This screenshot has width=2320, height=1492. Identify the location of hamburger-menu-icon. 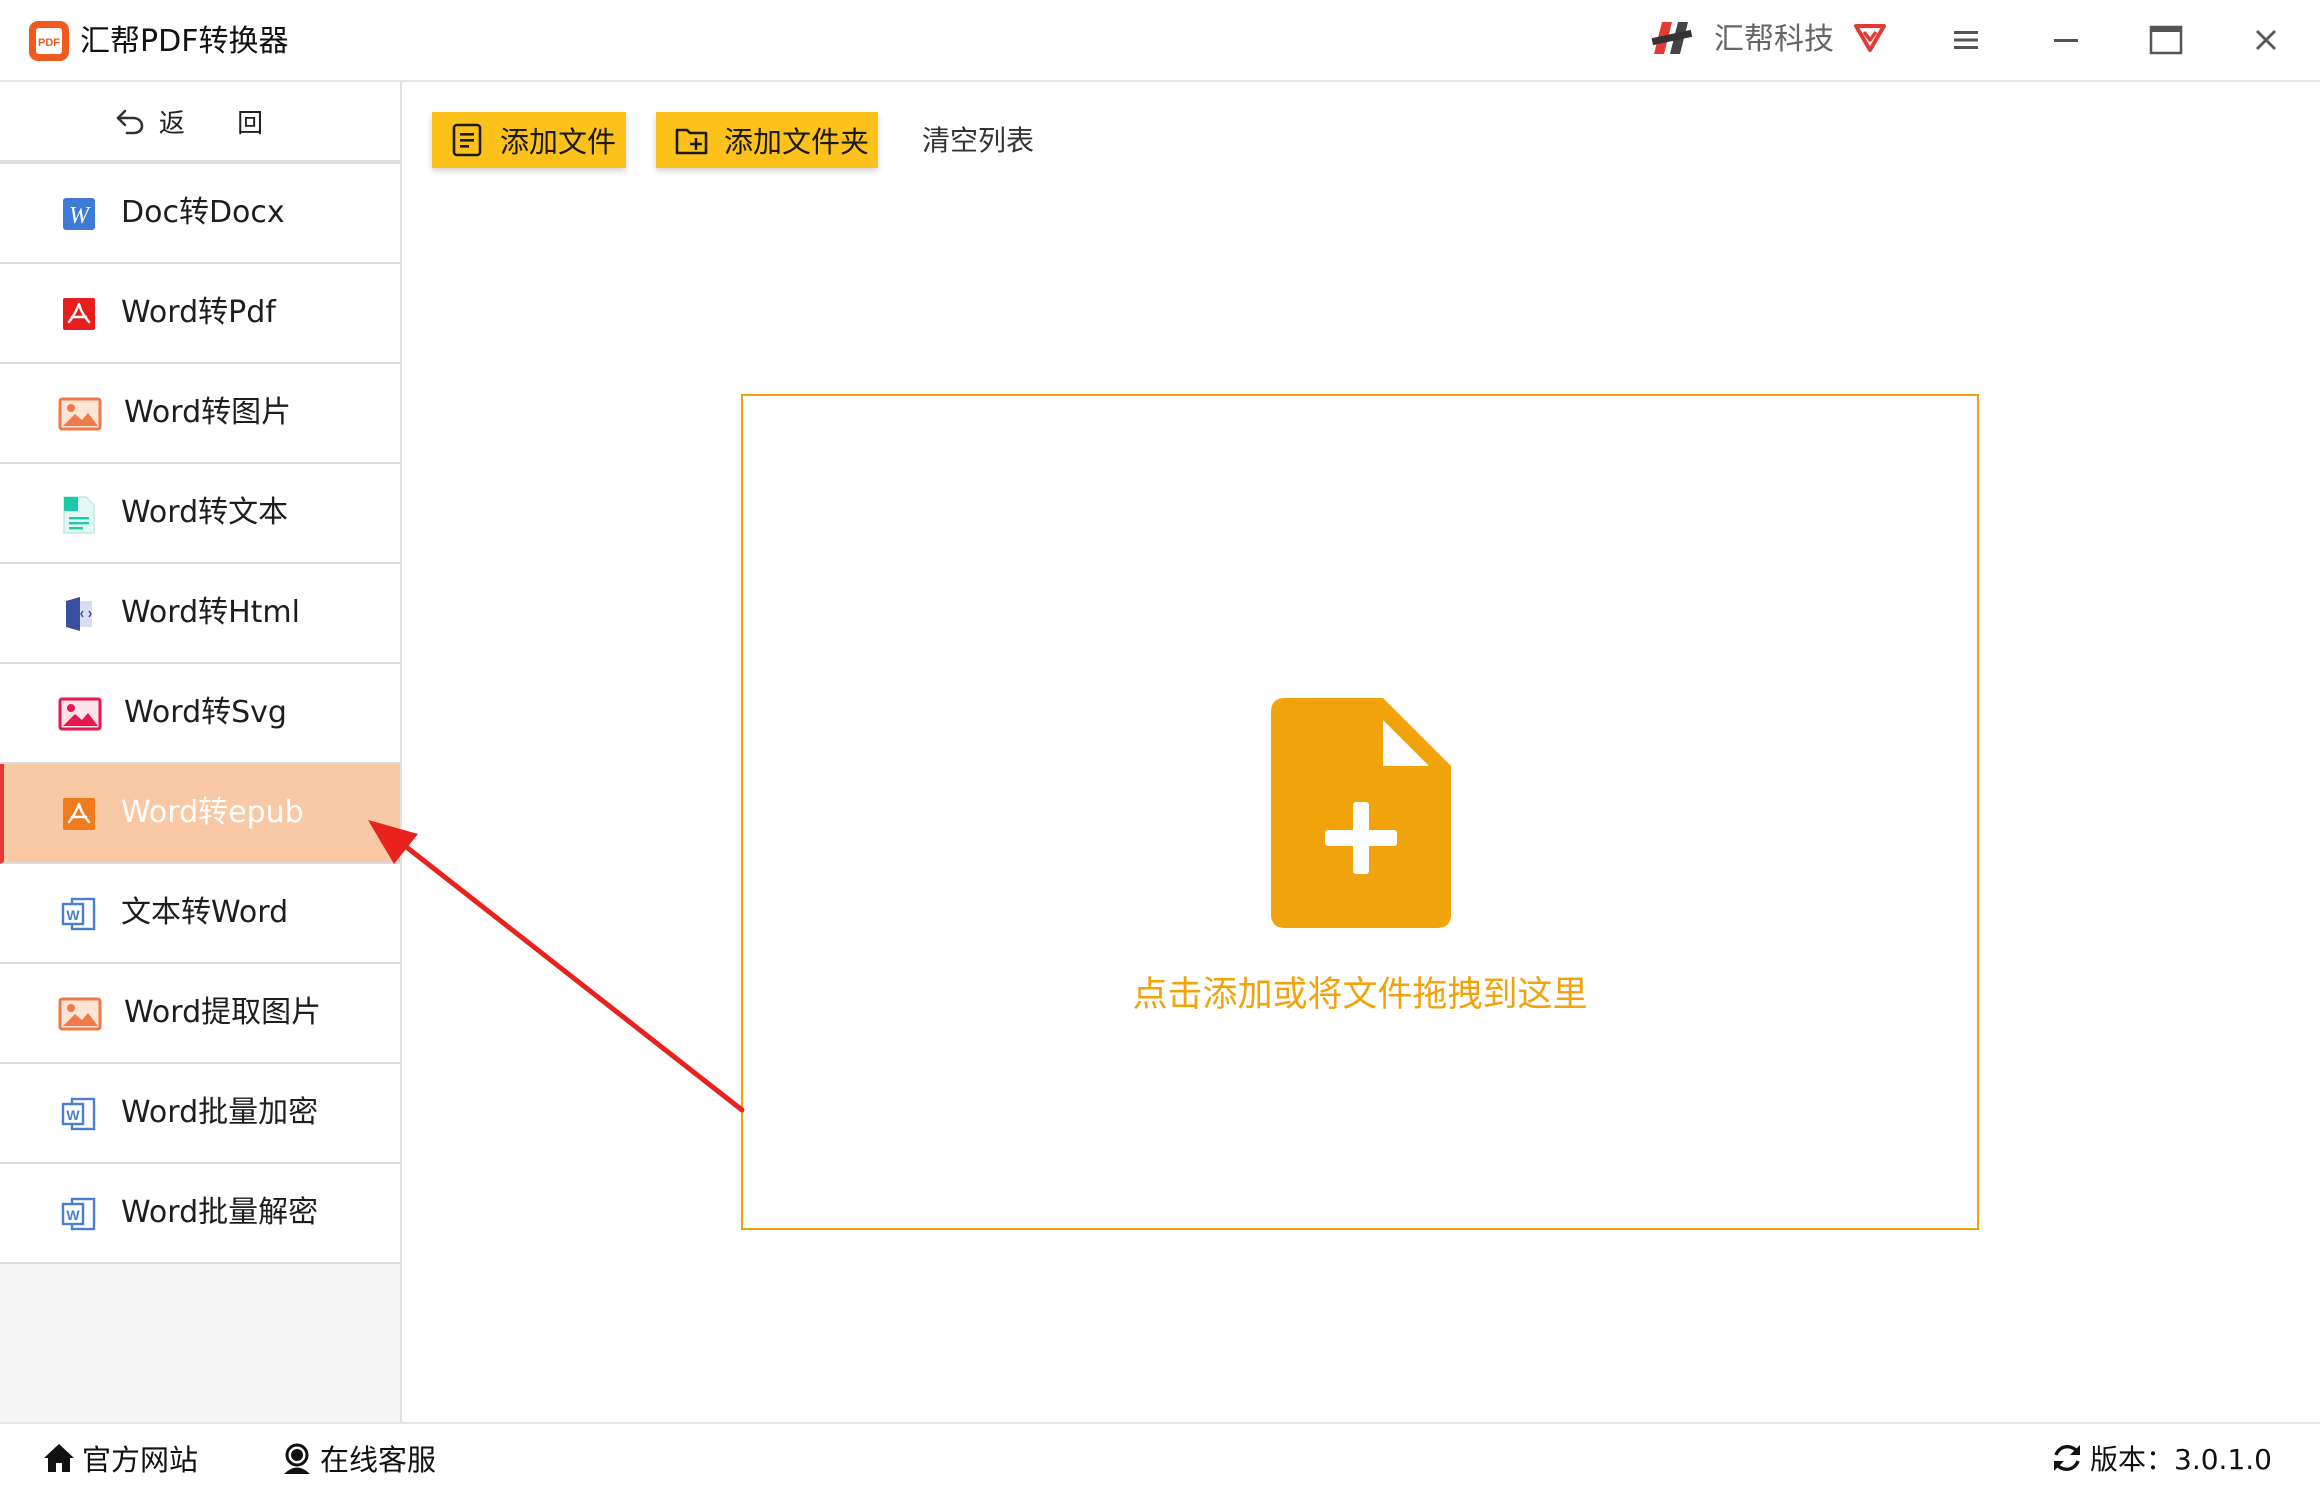
(1966, 40).